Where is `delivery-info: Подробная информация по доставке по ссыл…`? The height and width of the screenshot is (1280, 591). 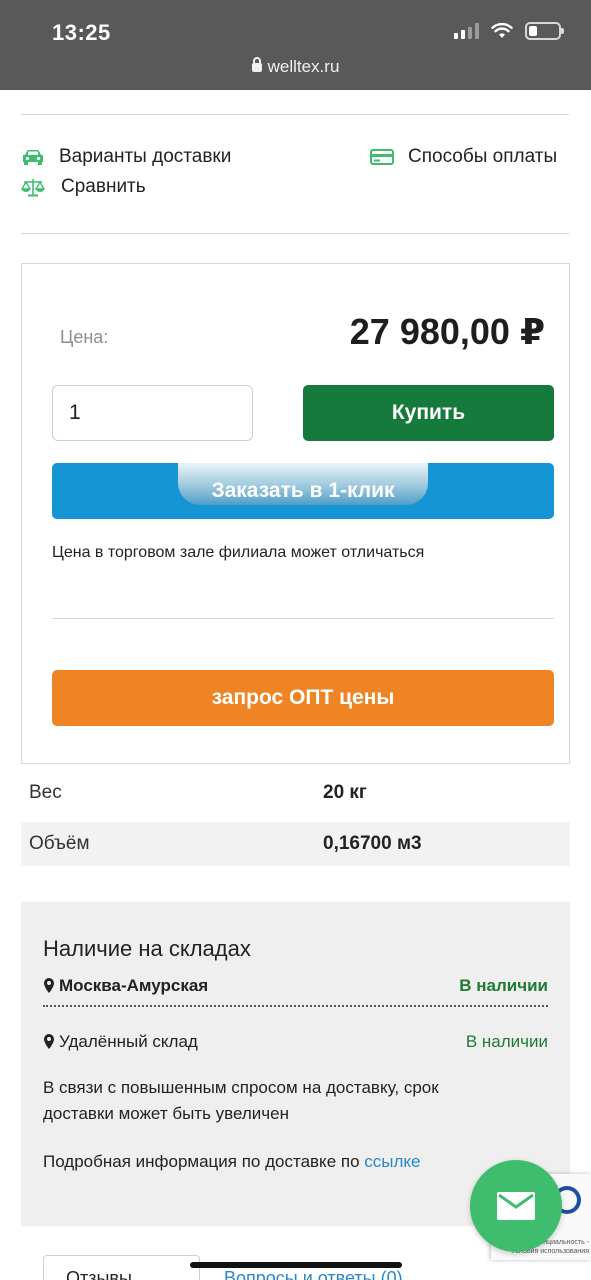
delivery-info: Подробная информация по доставке по ссыл… is located at coordinates (295, 1162).